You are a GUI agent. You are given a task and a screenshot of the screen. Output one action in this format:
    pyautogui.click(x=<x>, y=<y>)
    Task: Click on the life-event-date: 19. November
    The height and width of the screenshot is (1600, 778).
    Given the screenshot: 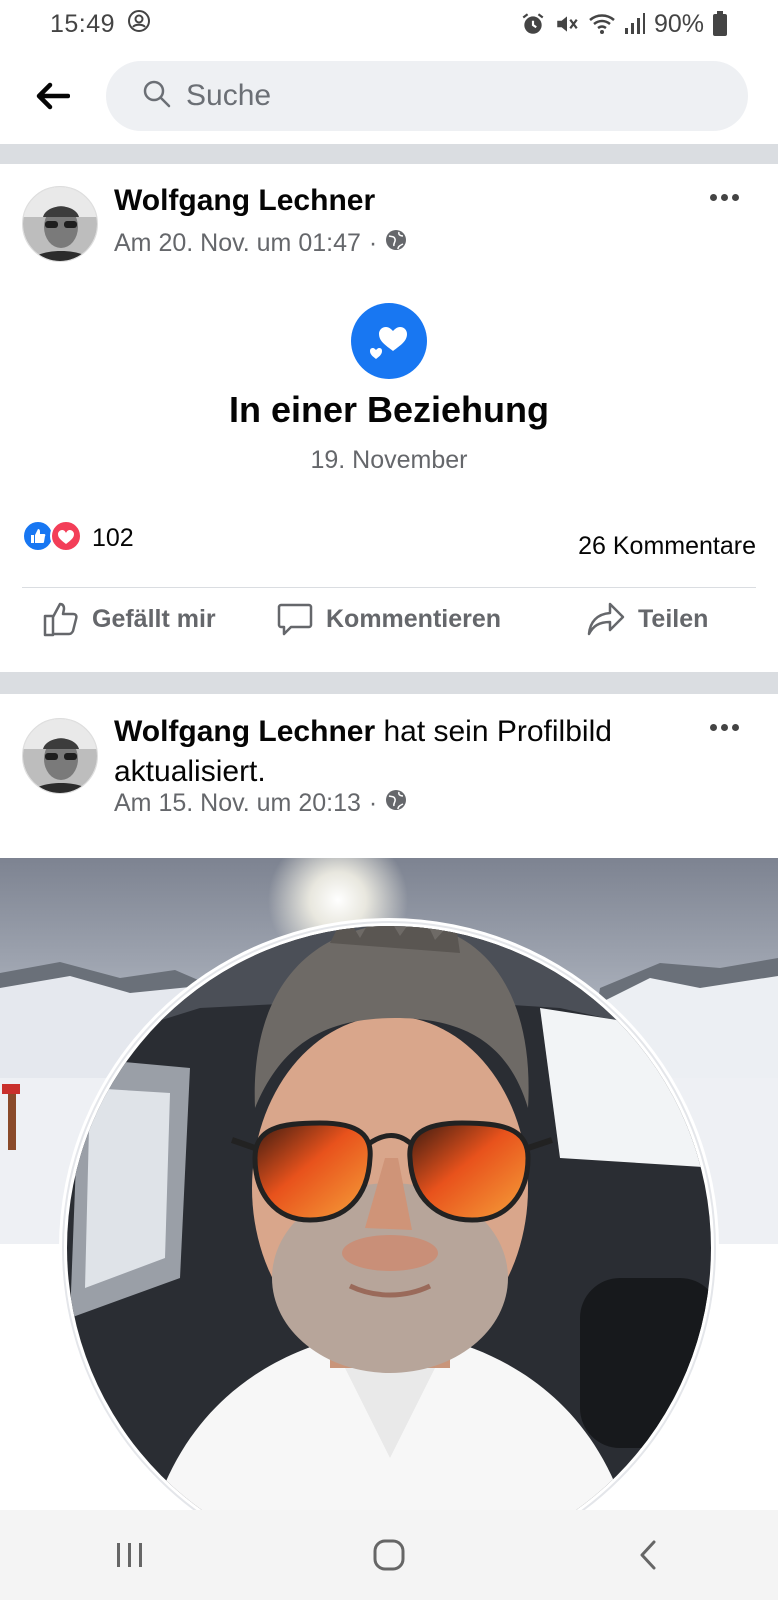 What is the action you would take?
    pyautogui.click(x=389, y=460)
    